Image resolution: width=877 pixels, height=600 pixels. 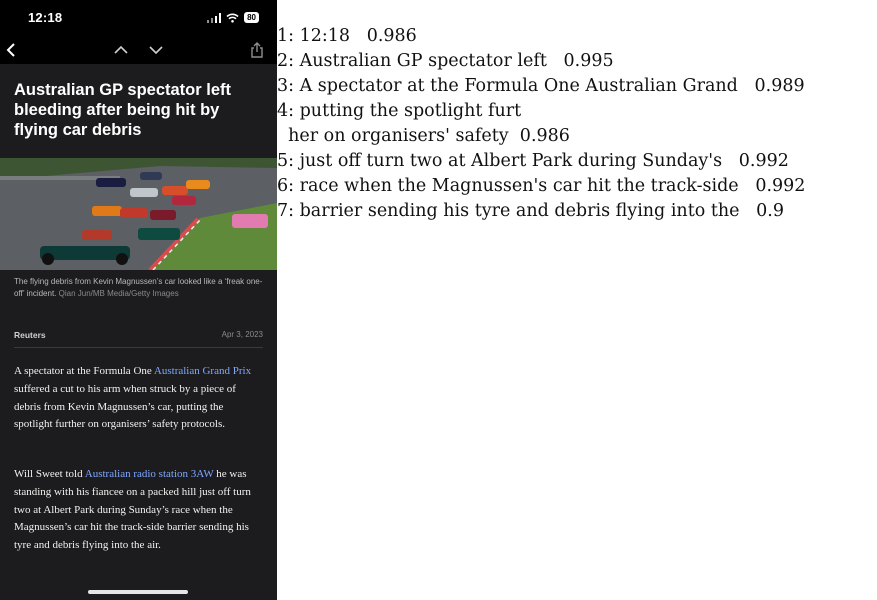 I want to click on ocr-line: 1: 12:18 0.986, so click(x=347, y=36).